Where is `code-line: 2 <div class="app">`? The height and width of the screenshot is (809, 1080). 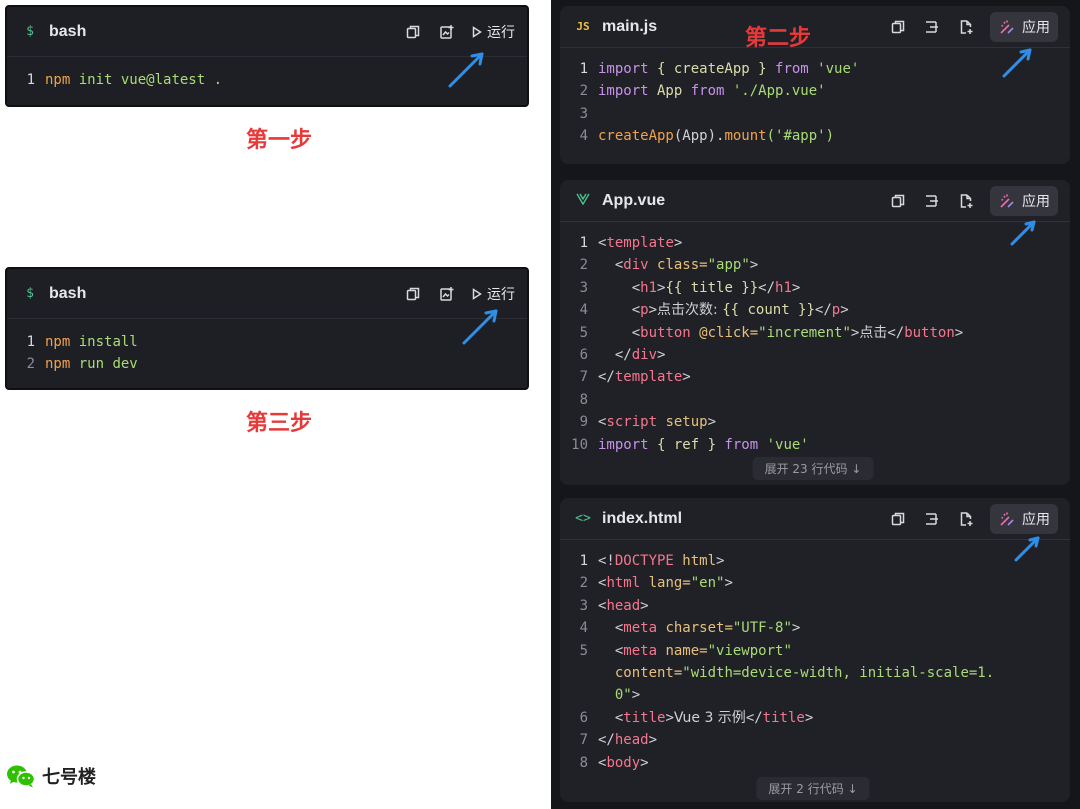 code-line: 2 <div class="app"> is located at coordinates (815, 265).